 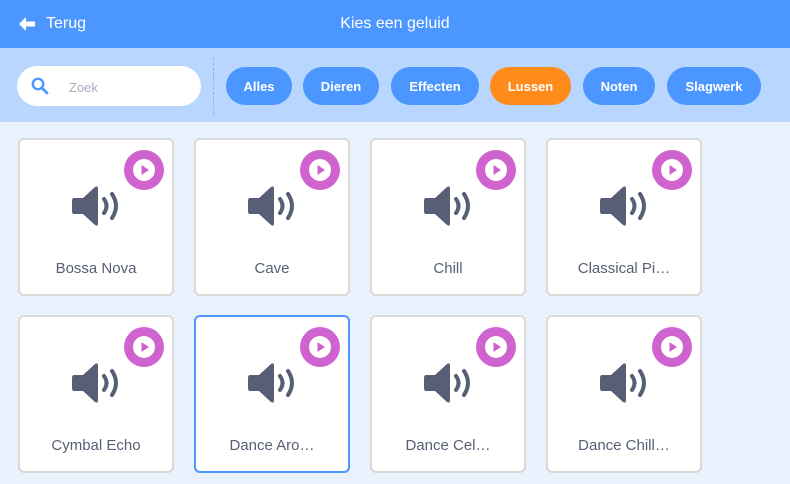 What do you see at coordinates (435, 86) in the screenshot?
I see `tag-effecten: Effecten` at bounding box center [435, 86].